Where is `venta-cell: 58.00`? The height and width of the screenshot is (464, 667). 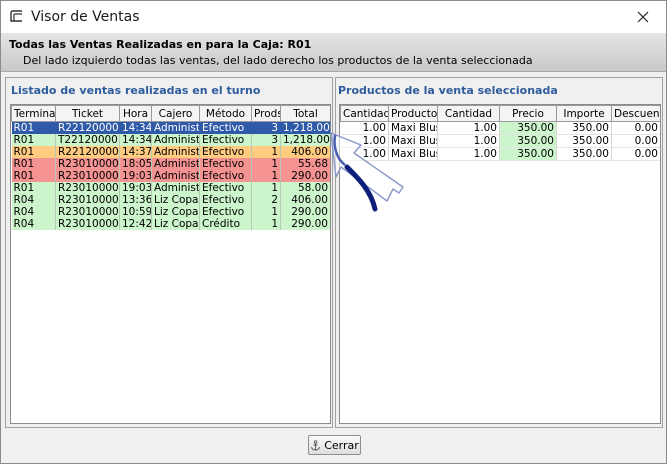 venta-cell: 58.00 is located at coordinates (305, 188).